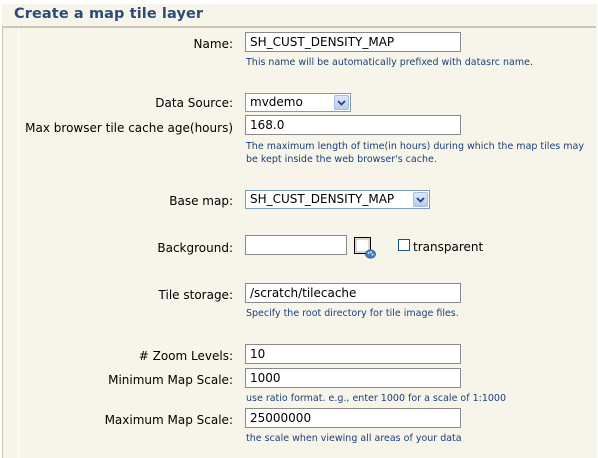  What do you see at coordinates (353, 293) in the screenshot?
I see `tile-storage-input: /scratch/tilecache` at bounding box center [353, 293].